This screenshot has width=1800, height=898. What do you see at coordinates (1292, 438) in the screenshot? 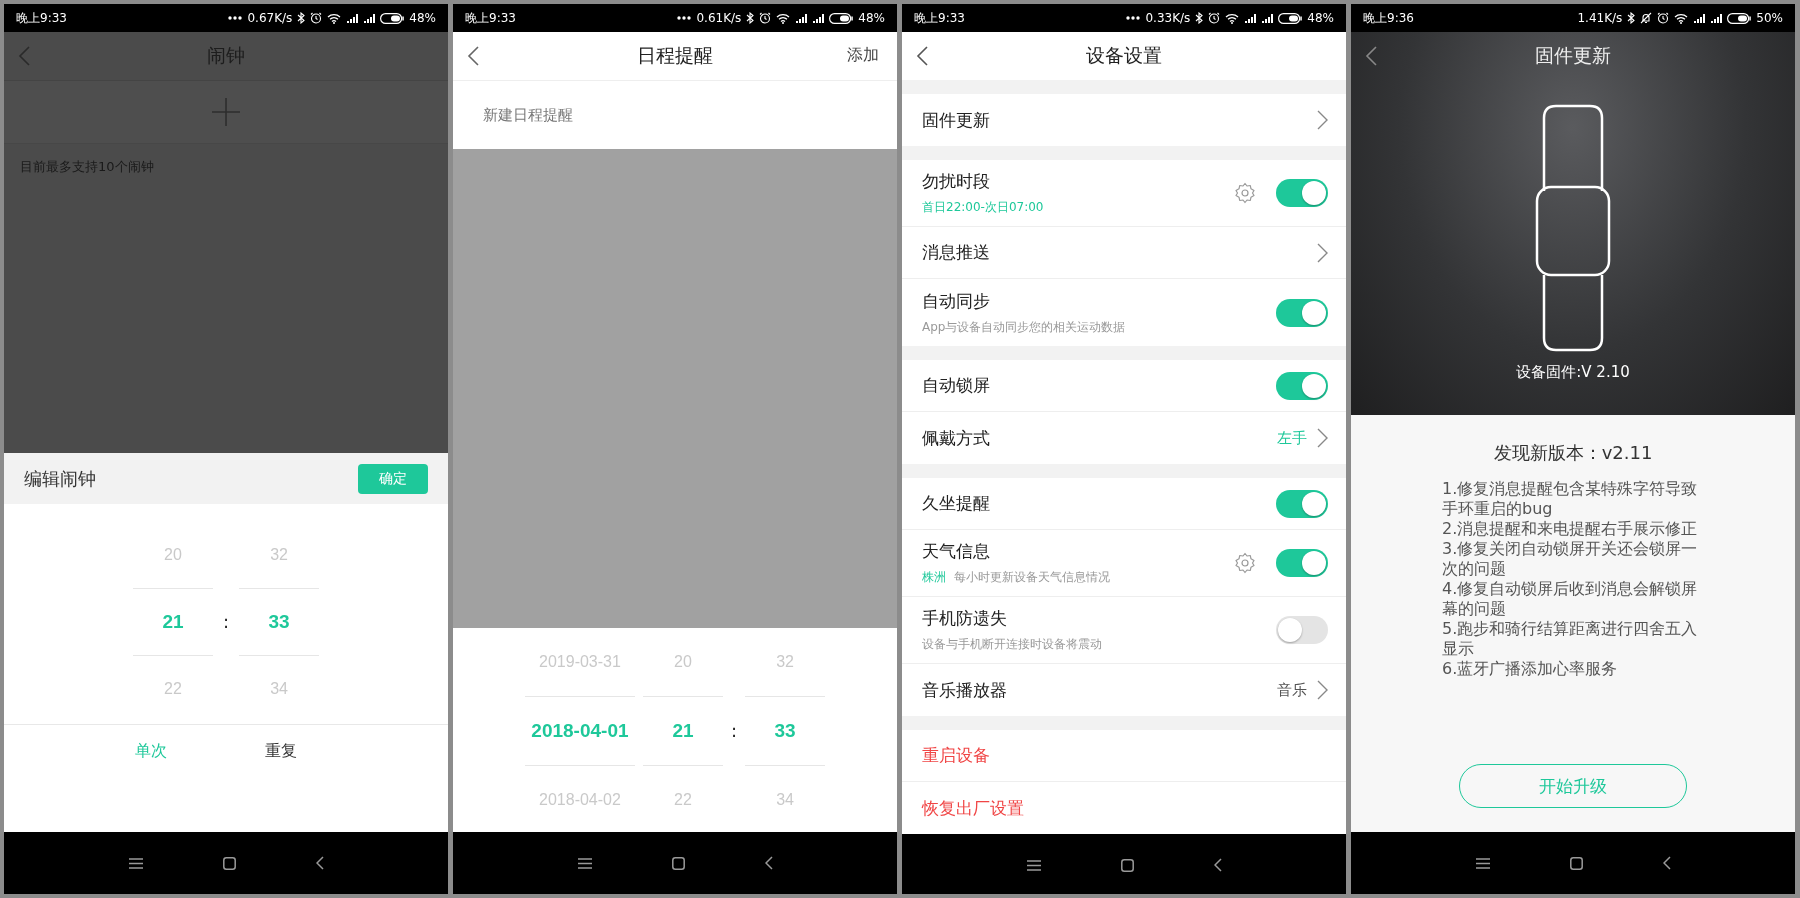
I see `setting-value: 左手` at bounding box center [1292, 438].